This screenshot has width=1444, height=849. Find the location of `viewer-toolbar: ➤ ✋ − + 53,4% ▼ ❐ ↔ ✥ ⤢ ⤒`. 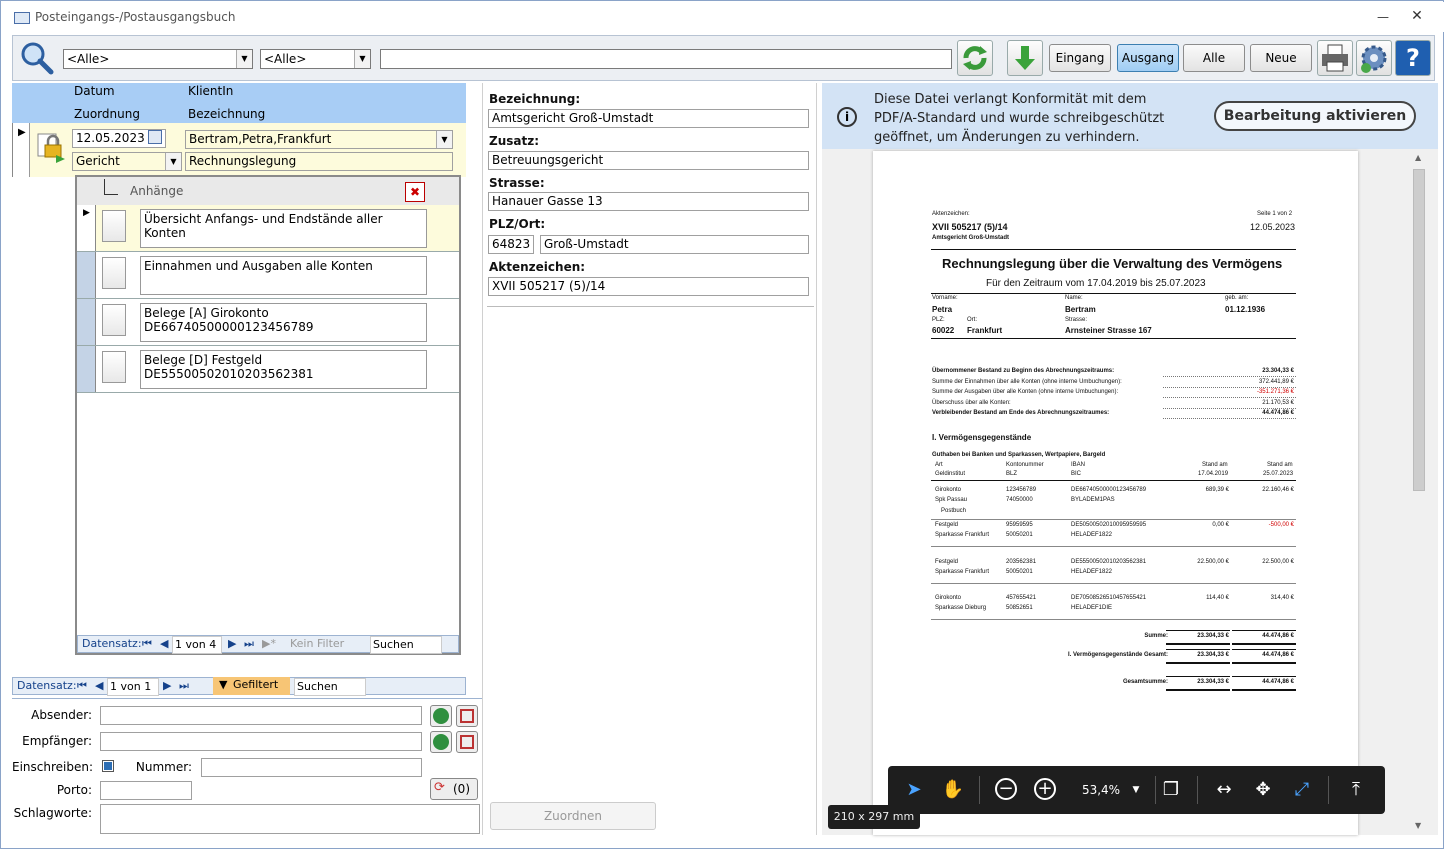

viewer-toolbar: ➤ ✋ − + 53,4% ▼ ❐ ↔ ✥ ⤢ ⤒ is located at coordinates (1136, 790).